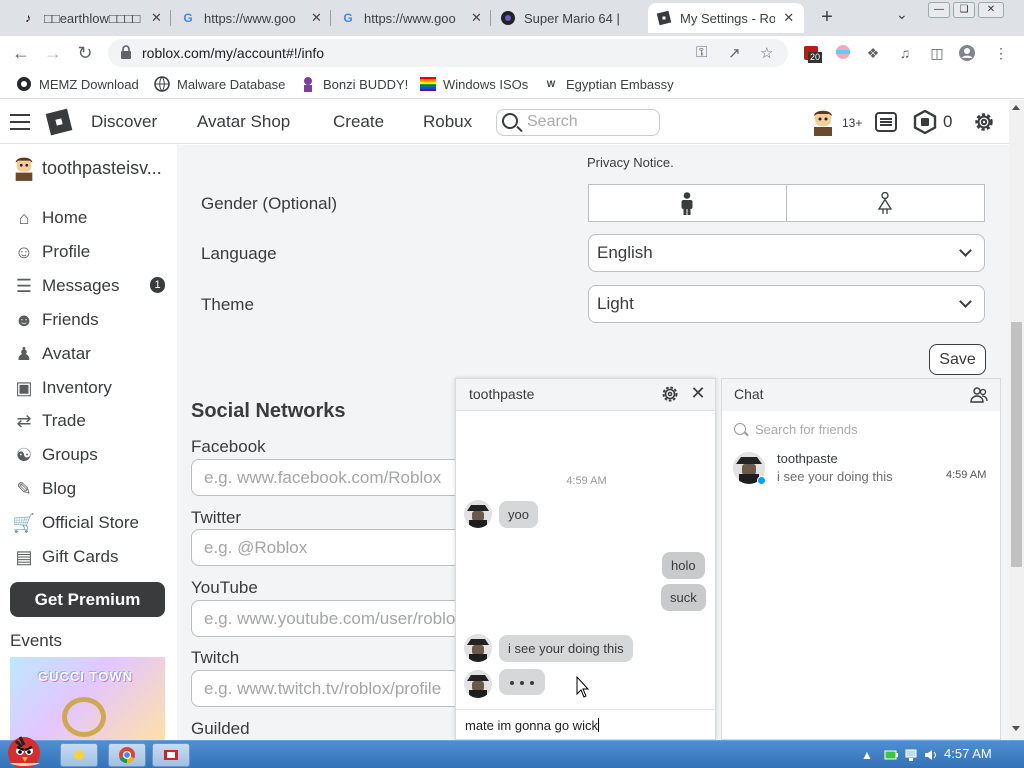 This screenshot has height=768, width=1024. Describe the element at coordinates (886, 122) in the screenshot. I see `notifications-list-icon` at that location.